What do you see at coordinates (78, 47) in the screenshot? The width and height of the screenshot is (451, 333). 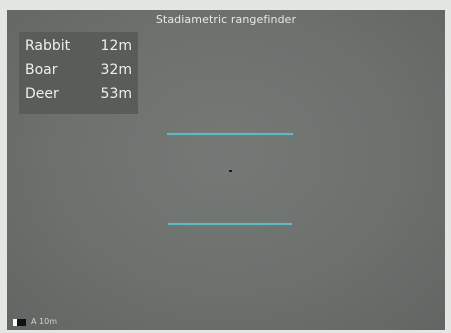 I see `range-row-rabbit: Rabbit 12m` at bounding box center [78, 47].